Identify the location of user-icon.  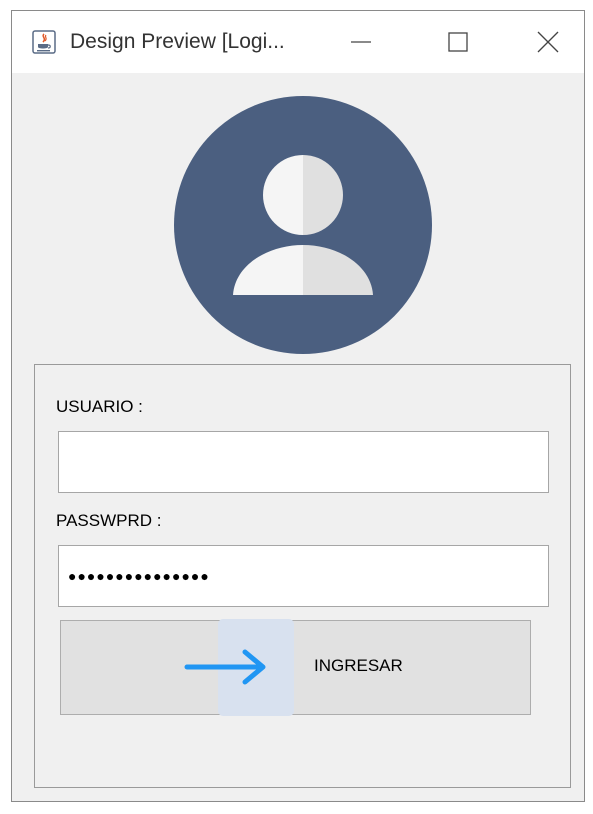
(303, 225).